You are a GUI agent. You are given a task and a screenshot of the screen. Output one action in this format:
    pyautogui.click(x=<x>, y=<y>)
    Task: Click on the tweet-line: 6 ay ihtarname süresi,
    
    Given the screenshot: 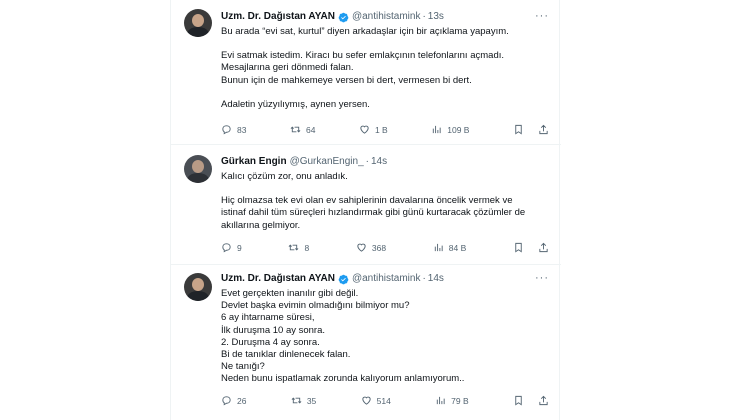 What is the action you would take?
    pyautogui.click(x=268, y=318)
    